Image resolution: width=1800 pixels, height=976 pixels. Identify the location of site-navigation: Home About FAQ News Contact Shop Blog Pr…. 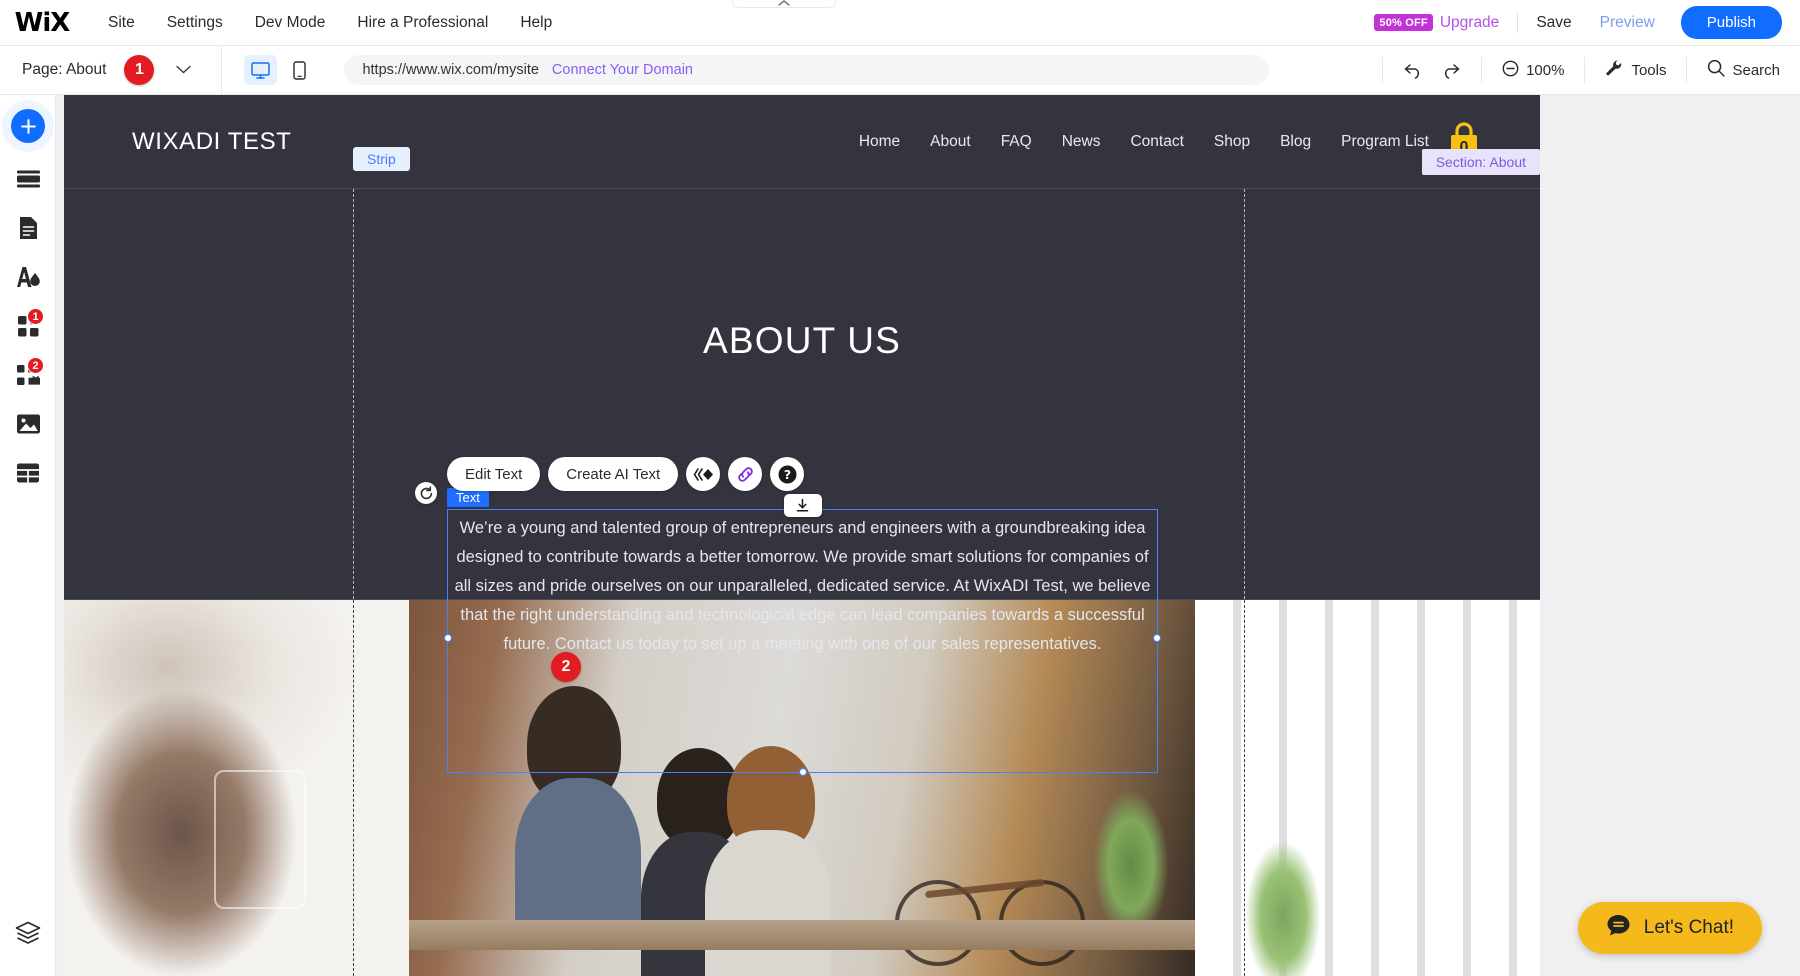
(1192, 142).